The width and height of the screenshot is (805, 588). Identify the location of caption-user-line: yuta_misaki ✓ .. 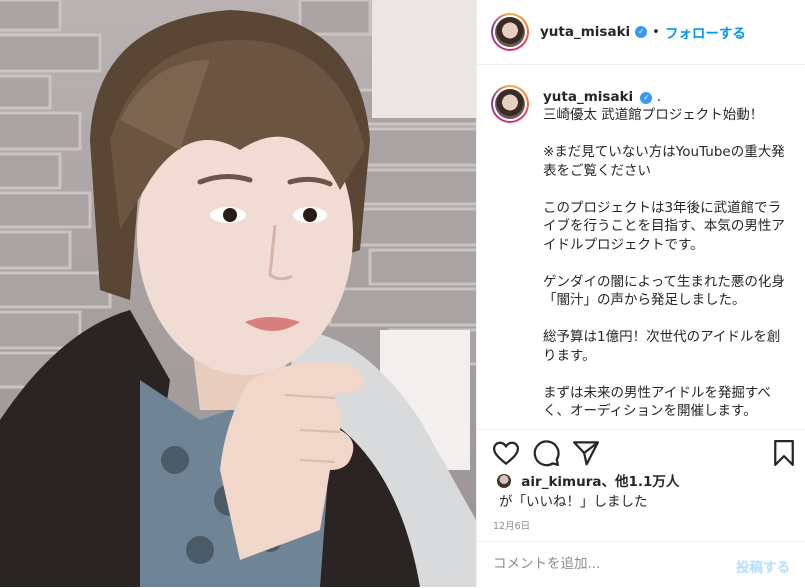
(602, 97).